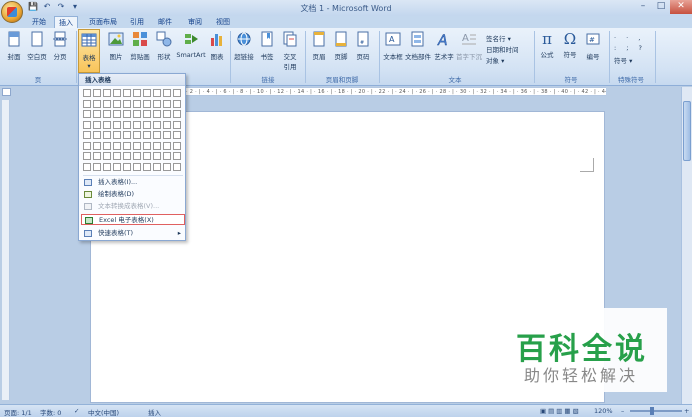  Describe the element at coordinates (267, 46) in the screenshot. I see `bookmark-button: 书签` at that location.